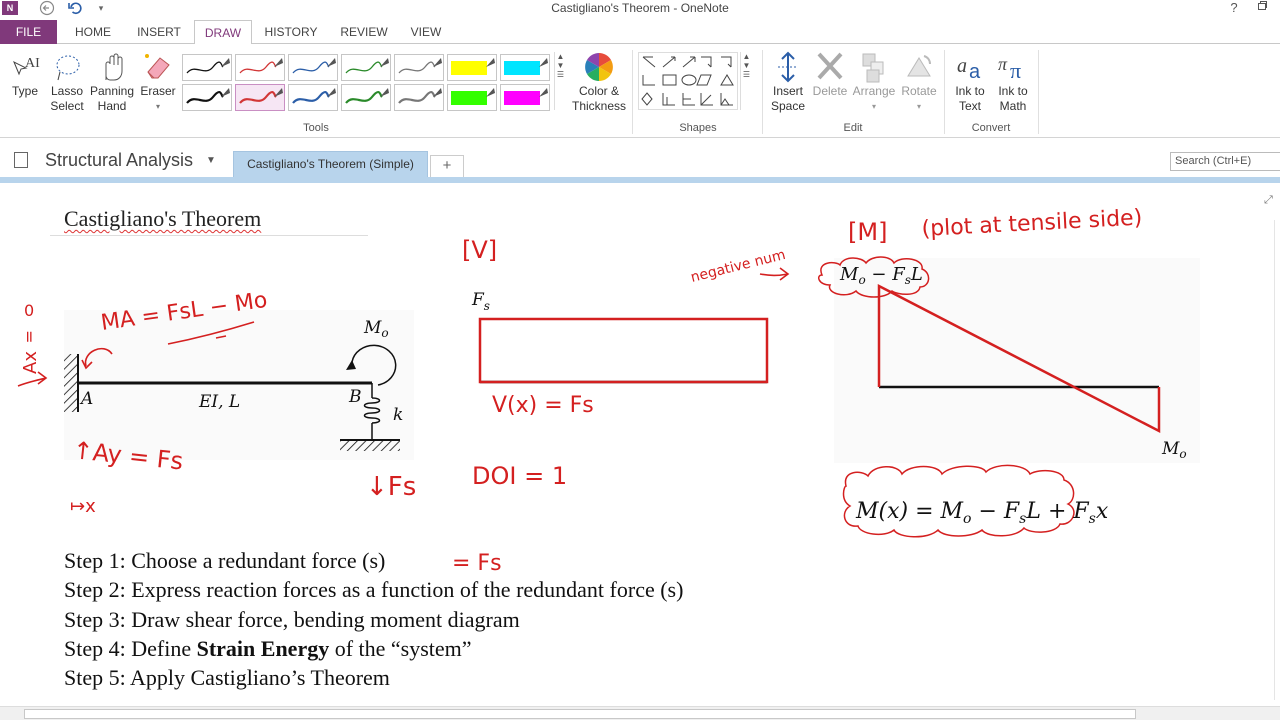 The width and height of the screenshot is (1280, 720). I want to click on ink-doi: DOI = 1, so click(519, 476).